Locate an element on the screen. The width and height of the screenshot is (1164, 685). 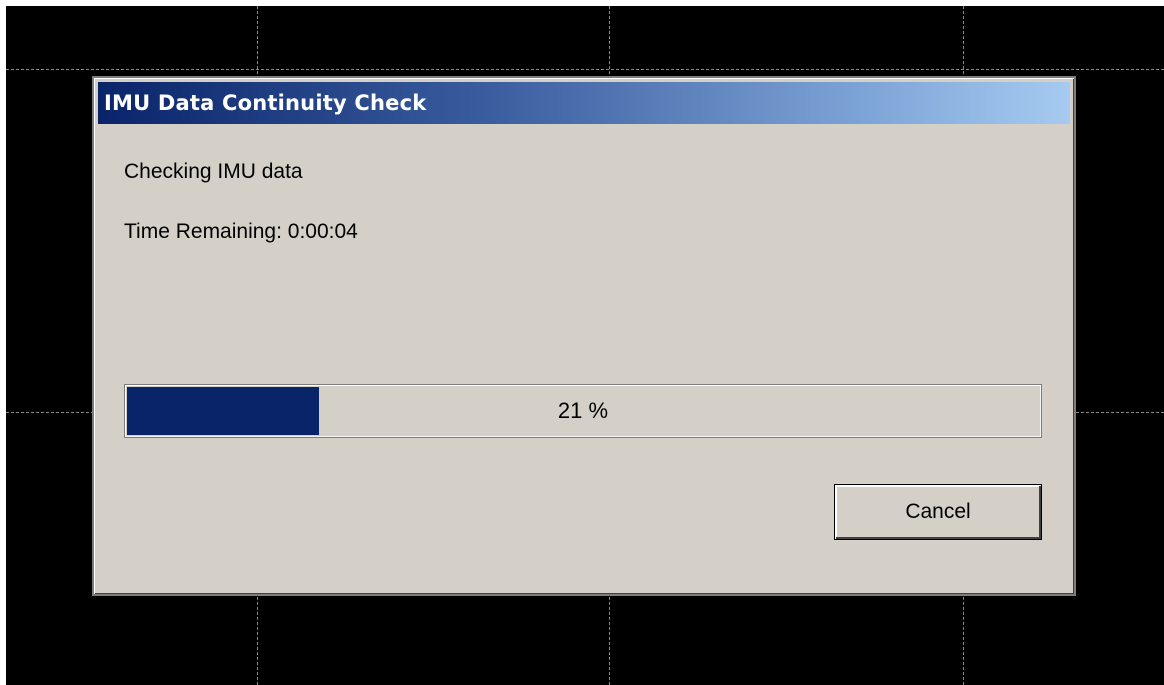
cancel-button: Cancel is located at coordinates (938, 512).